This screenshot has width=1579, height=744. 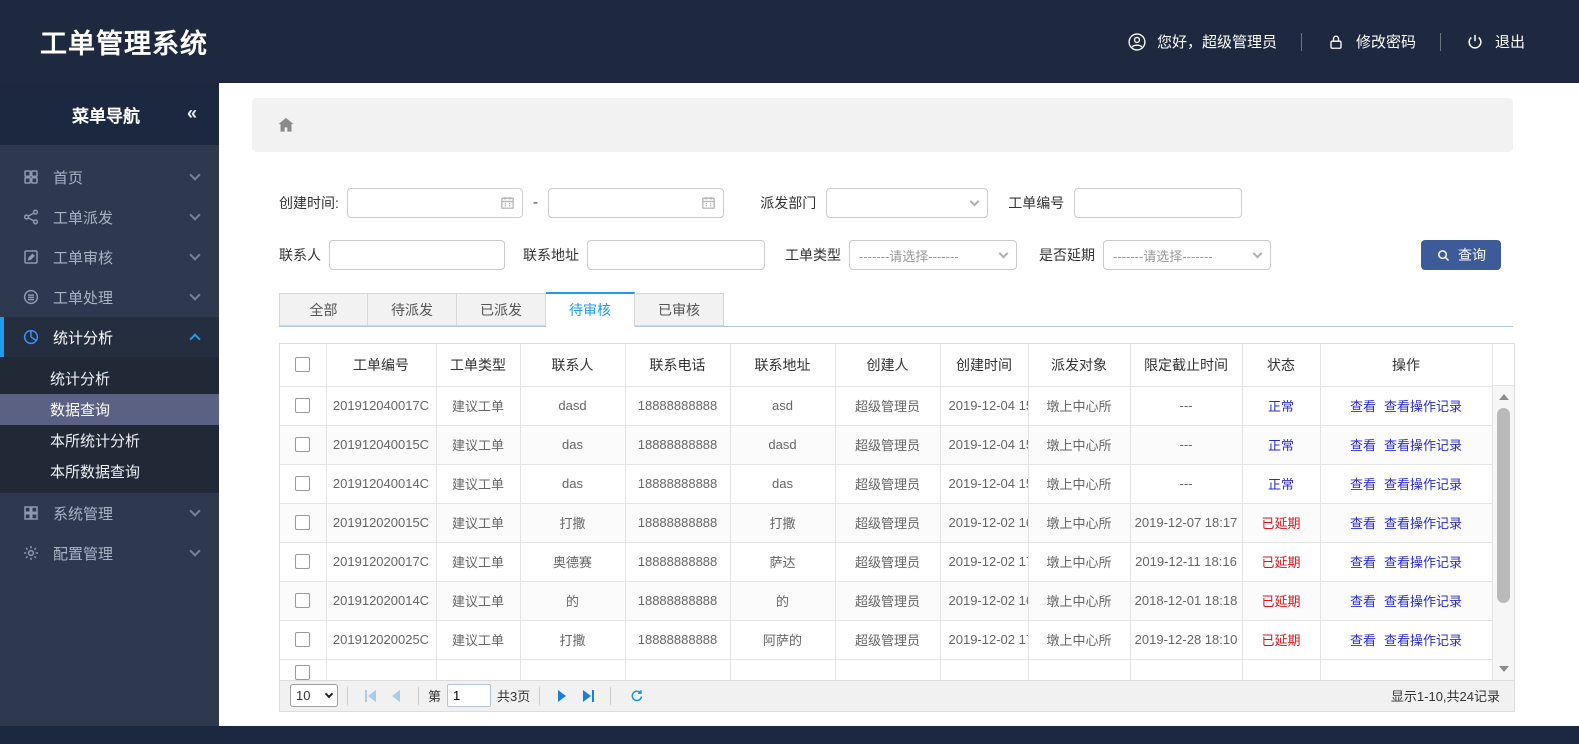 I want to click on col-address: 联系地址, so click(x=783, y=365).